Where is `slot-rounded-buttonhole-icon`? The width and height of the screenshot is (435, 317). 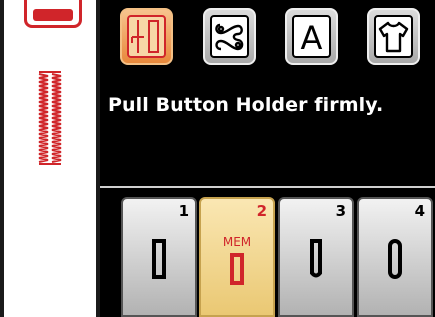 slot-rounded-buttonhole-icon is located at coordinates (395, 259).